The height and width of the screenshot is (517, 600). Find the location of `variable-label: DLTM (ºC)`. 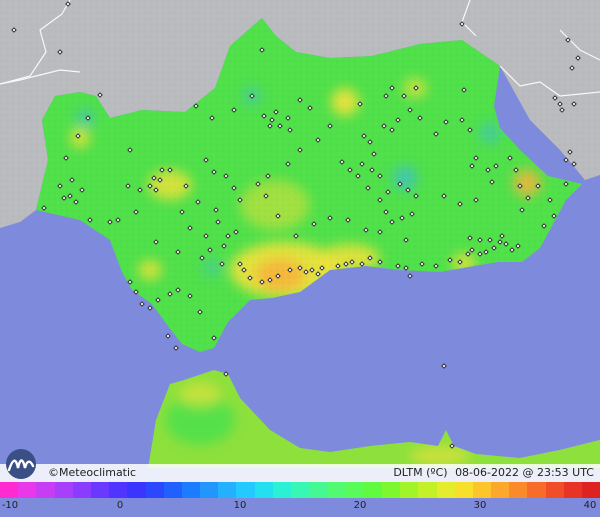

variable-label: DLTM (ºC) is located at coordinates (420, 472).